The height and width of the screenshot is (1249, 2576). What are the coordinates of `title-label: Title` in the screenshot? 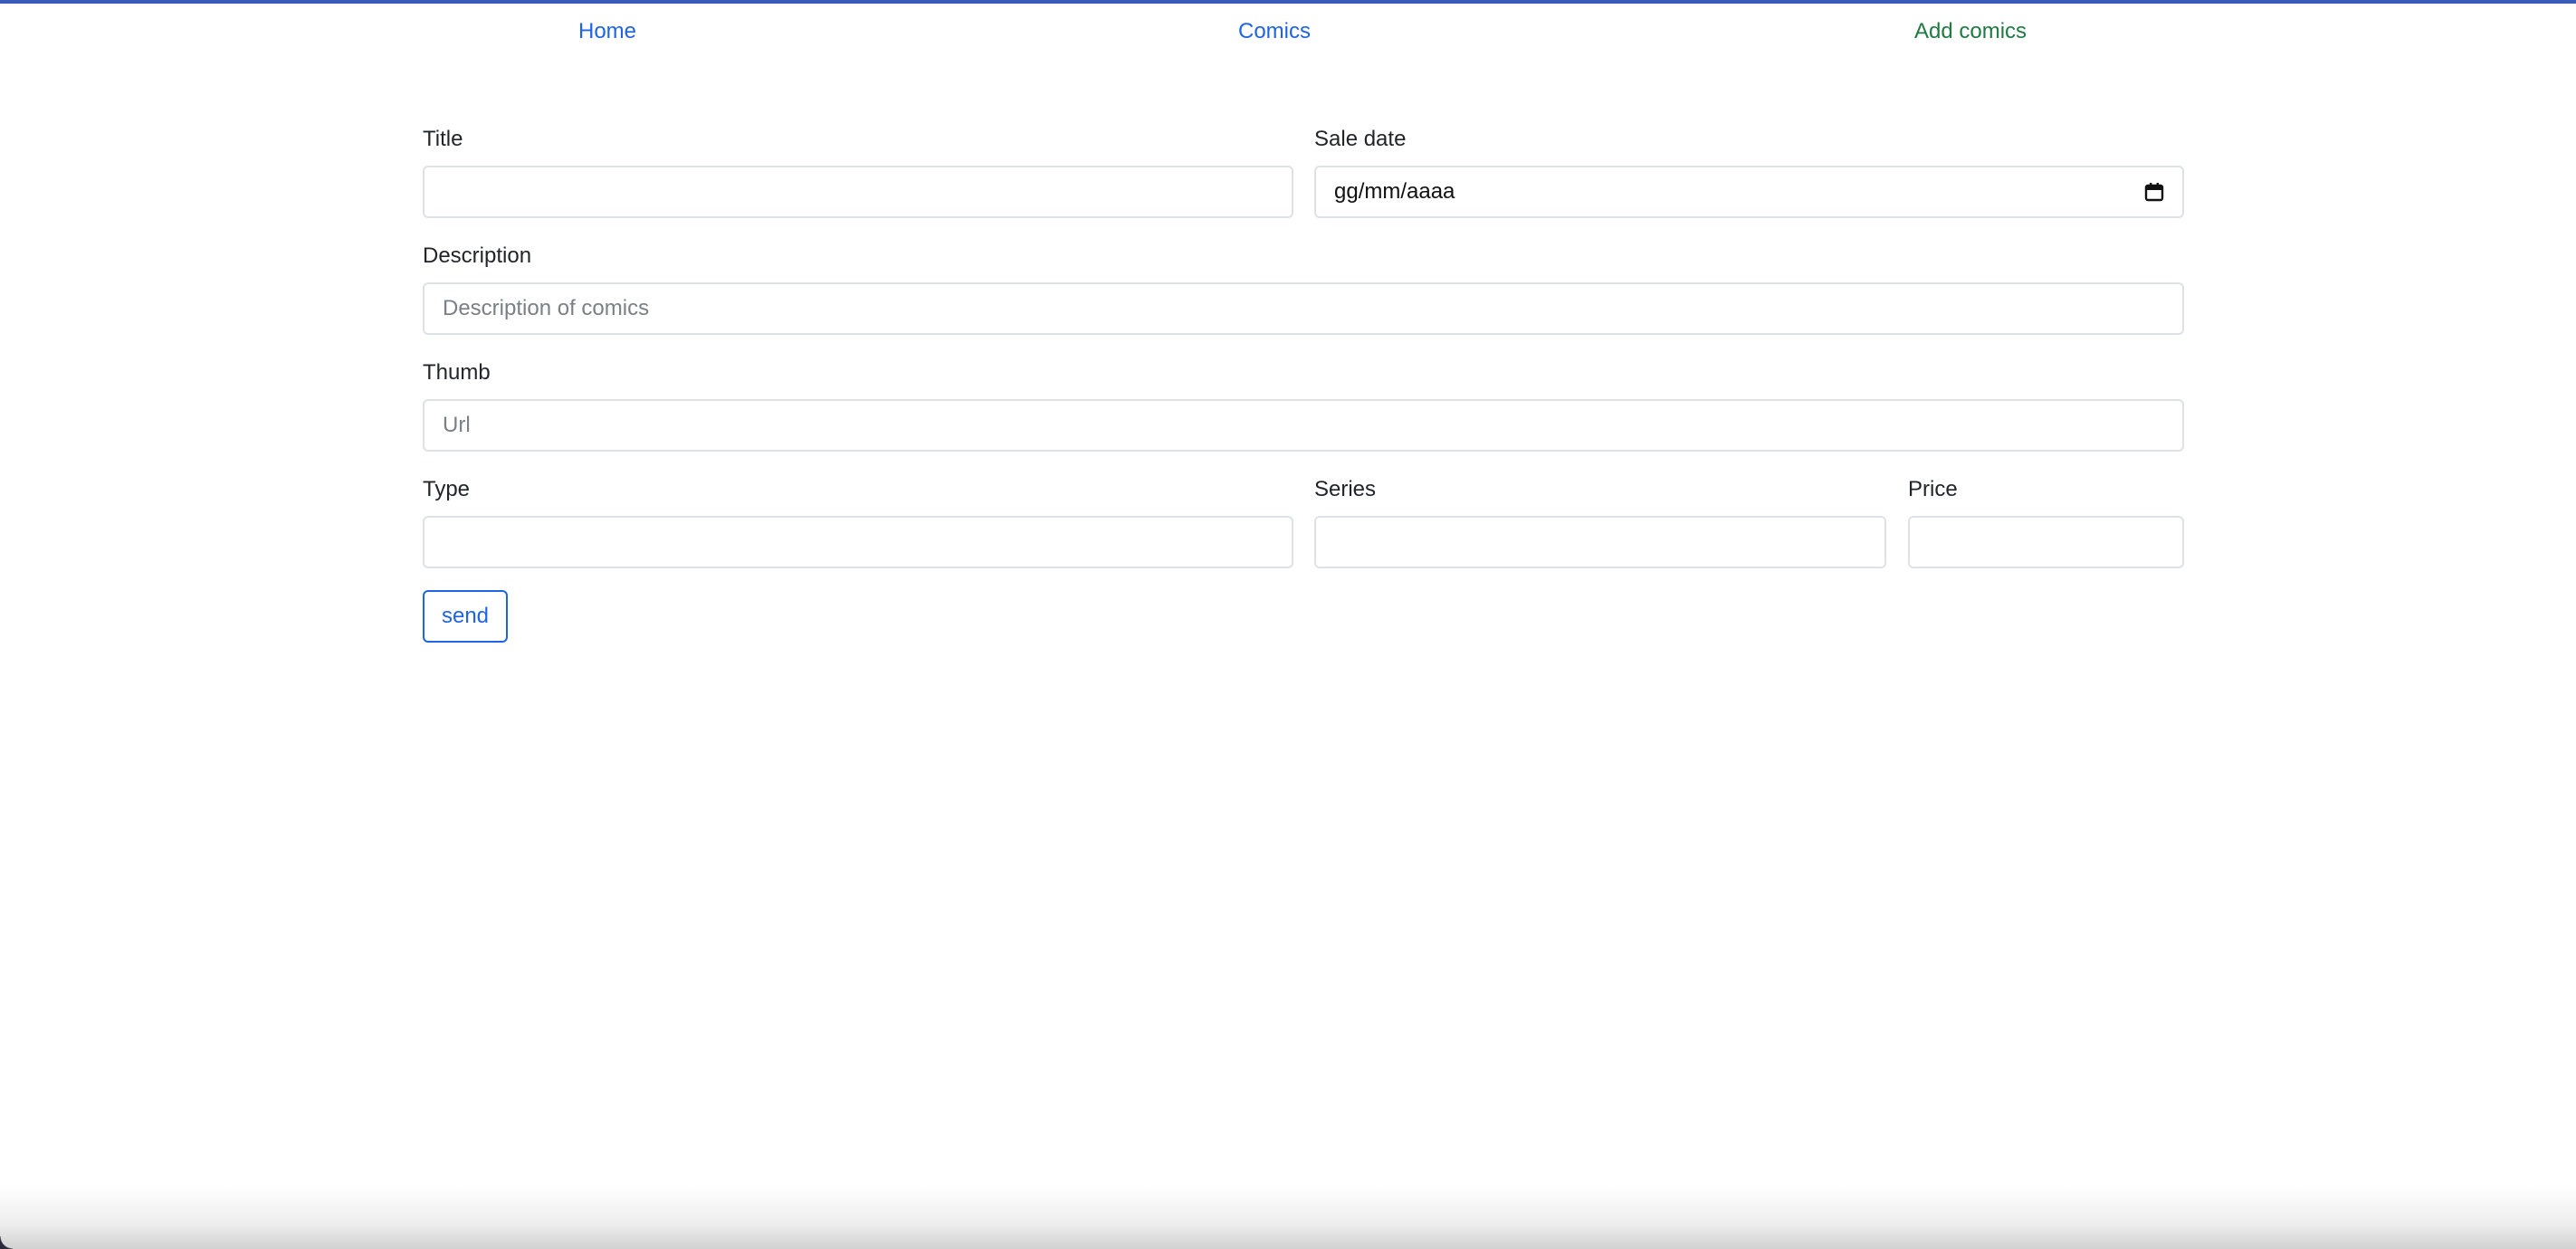 It's located at (443, 139).